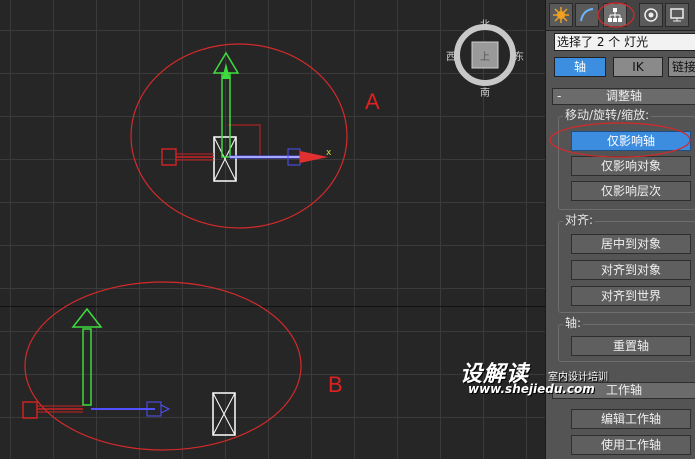  I want to click on gizmo-a: x, so click(250, 120).